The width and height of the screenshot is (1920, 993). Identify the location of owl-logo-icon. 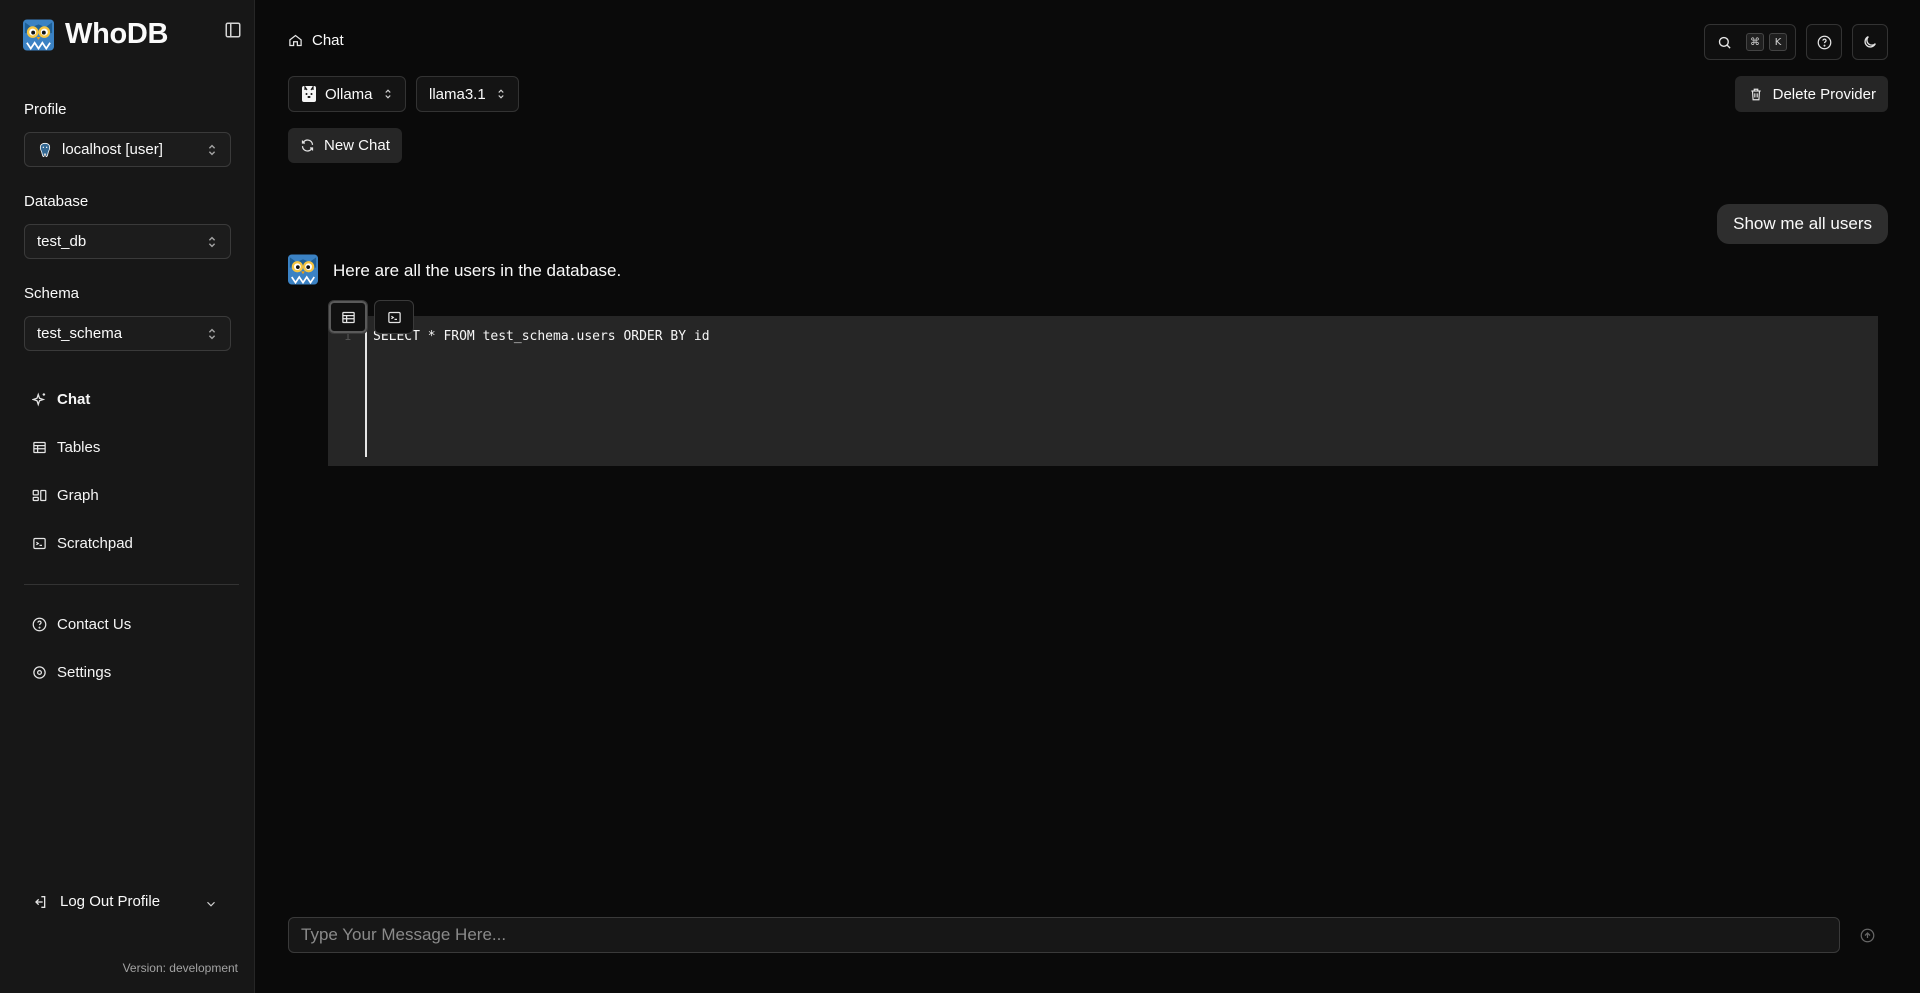
(38, 34).